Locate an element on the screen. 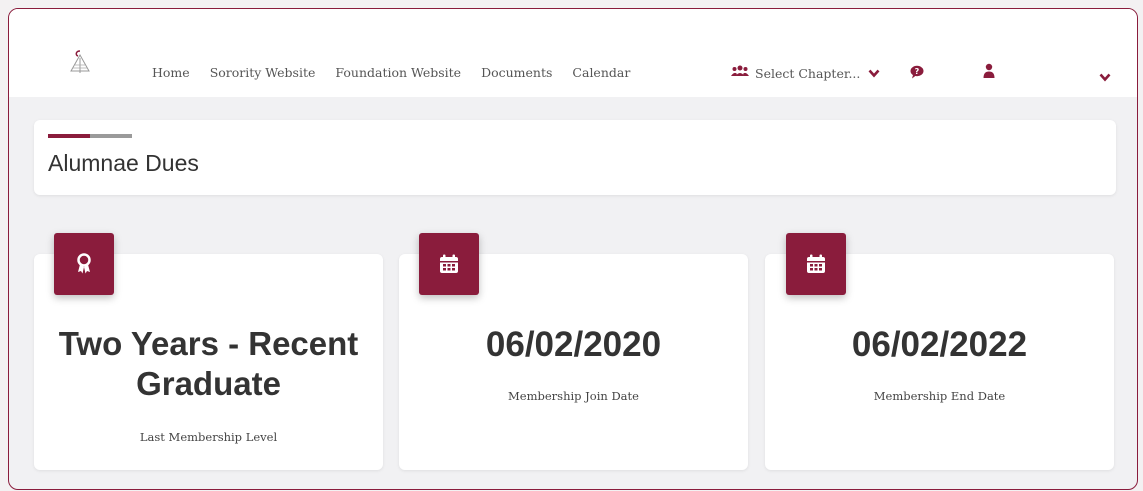 Image resolution: width=1143 pixels, height=491 pixels. nav-calendar: Calendar is located at coordinates (601, 72).